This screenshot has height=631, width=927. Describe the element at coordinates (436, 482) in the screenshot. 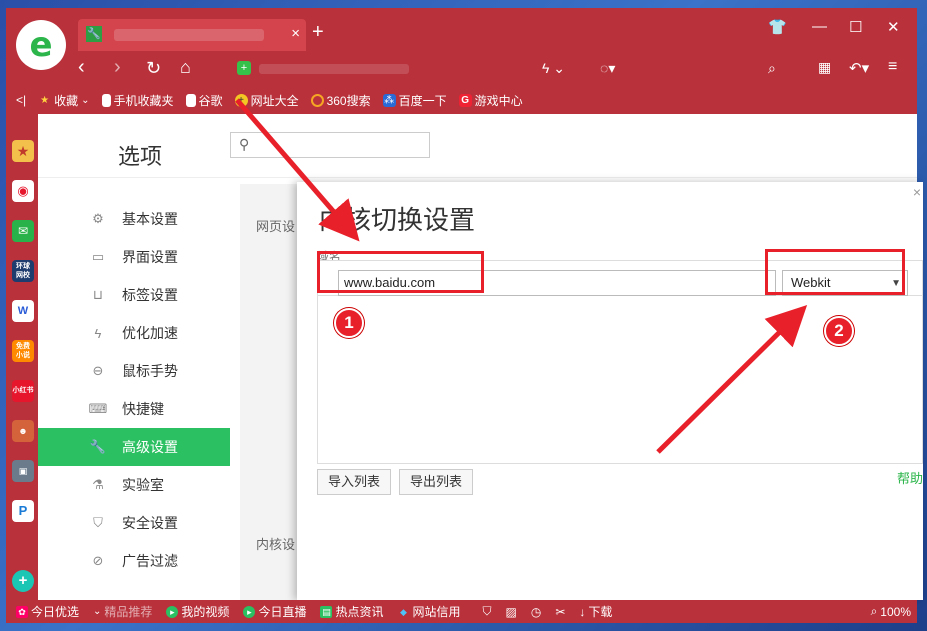

I see `export-list-button: 导出列表` at that location.